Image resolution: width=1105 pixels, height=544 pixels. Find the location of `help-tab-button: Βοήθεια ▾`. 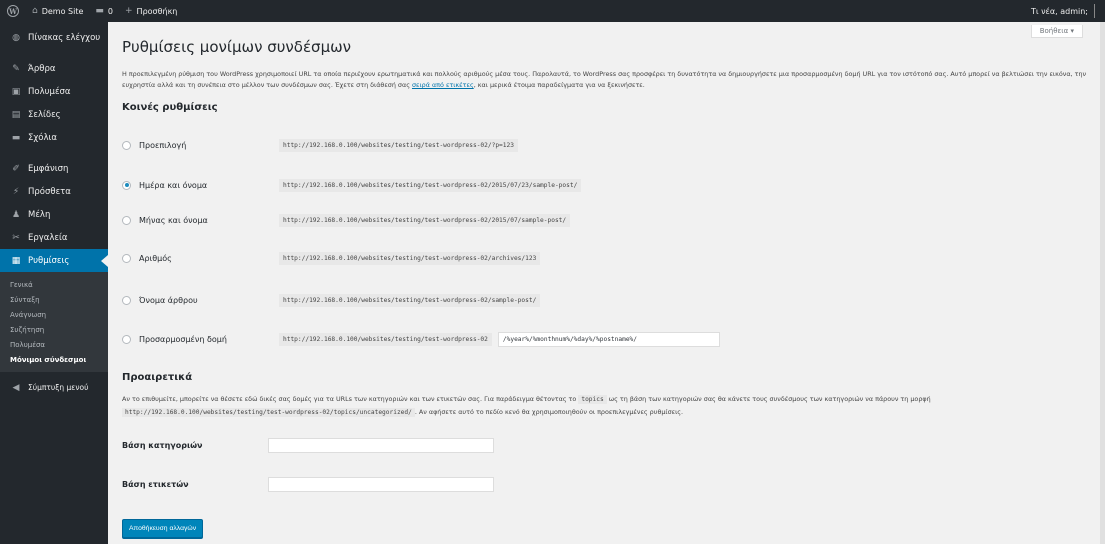

help-tab-button: Βοήθεια ▾ is located at coordinates (1056, 31).